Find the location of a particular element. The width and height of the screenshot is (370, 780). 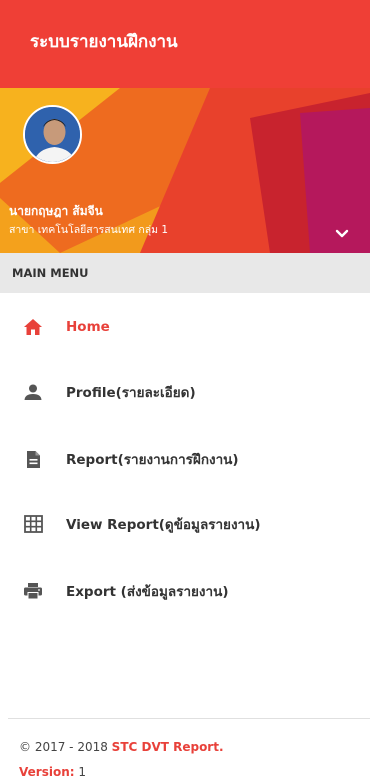

menu-item-report: Report(รายงานการฝึกงาน) is located at coordinates (185, 459).